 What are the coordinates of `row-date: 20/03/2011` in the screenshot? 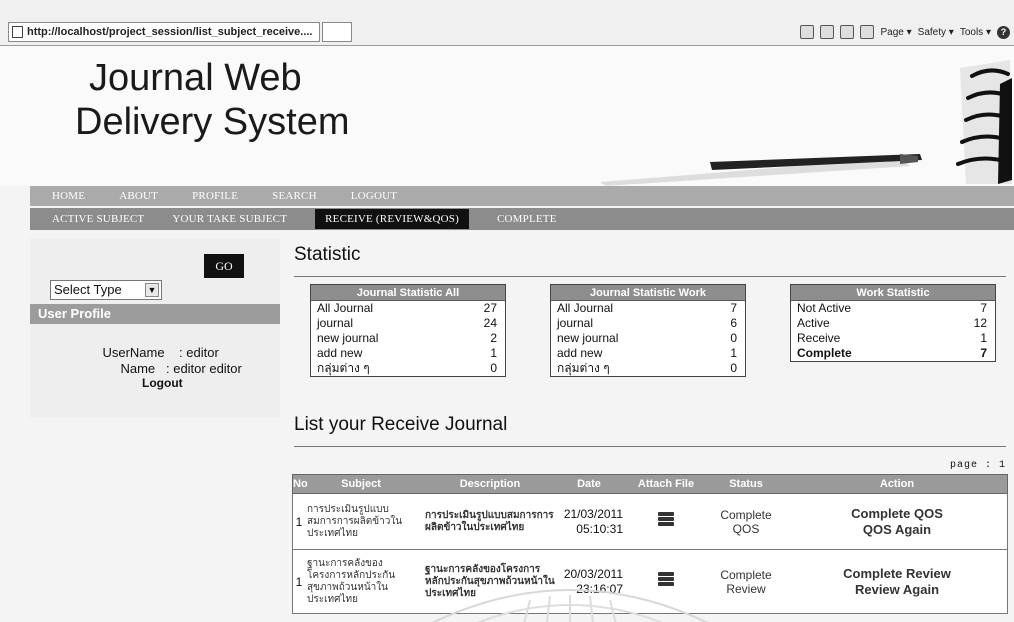 It's located at (593, 573).